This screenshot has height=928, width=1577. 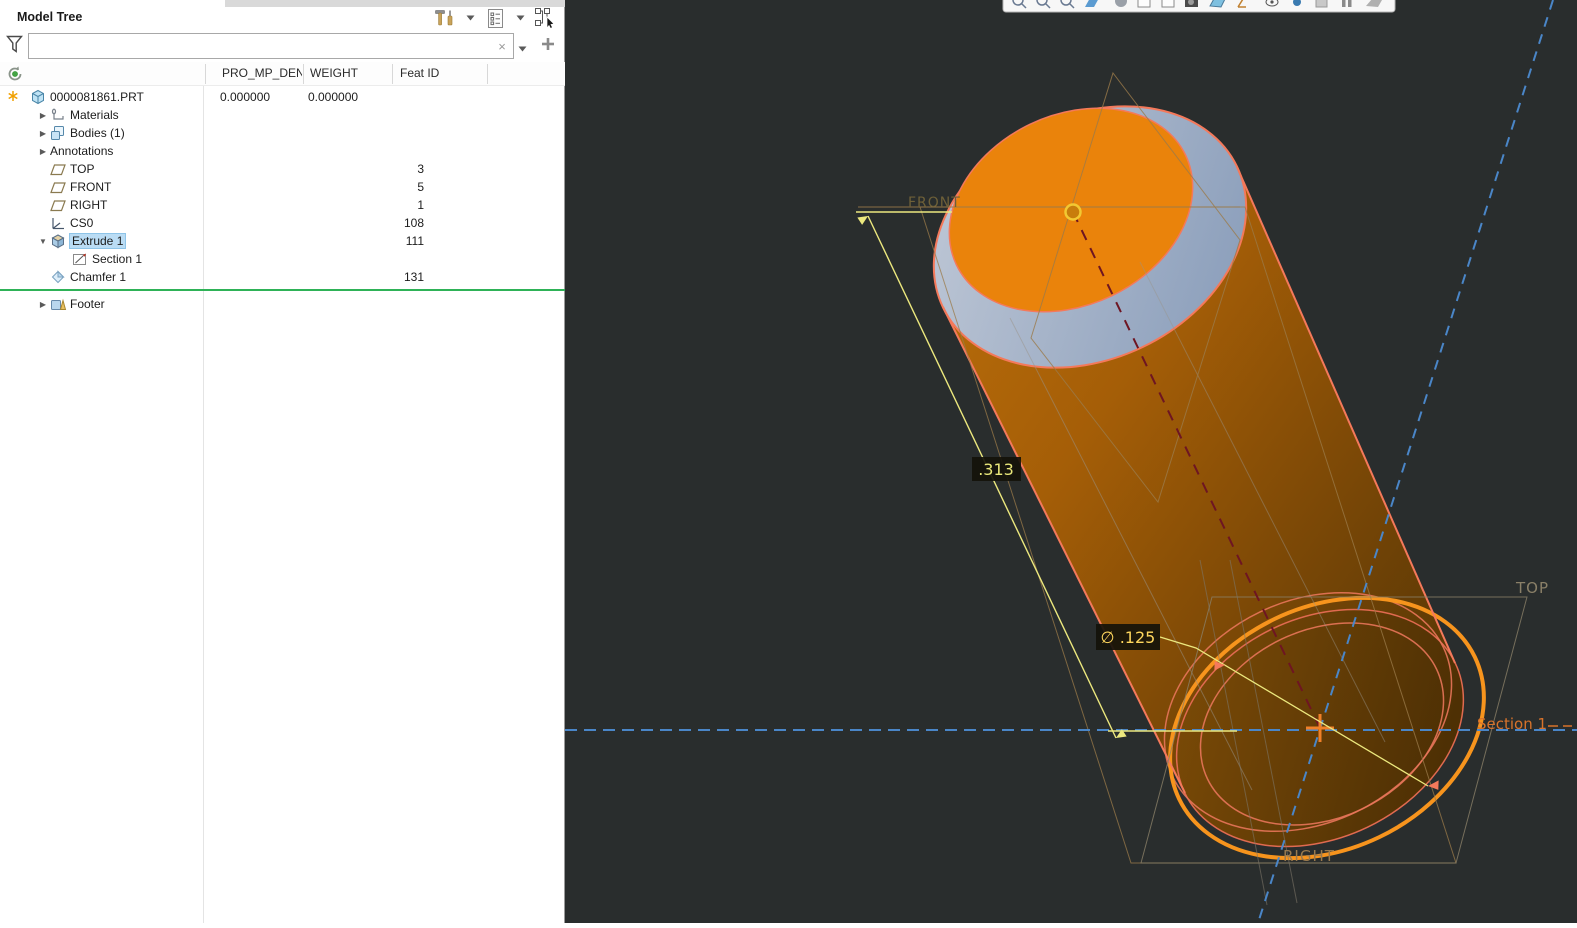 I want to click on tree-filters-icon, so click(x=495, y=18).